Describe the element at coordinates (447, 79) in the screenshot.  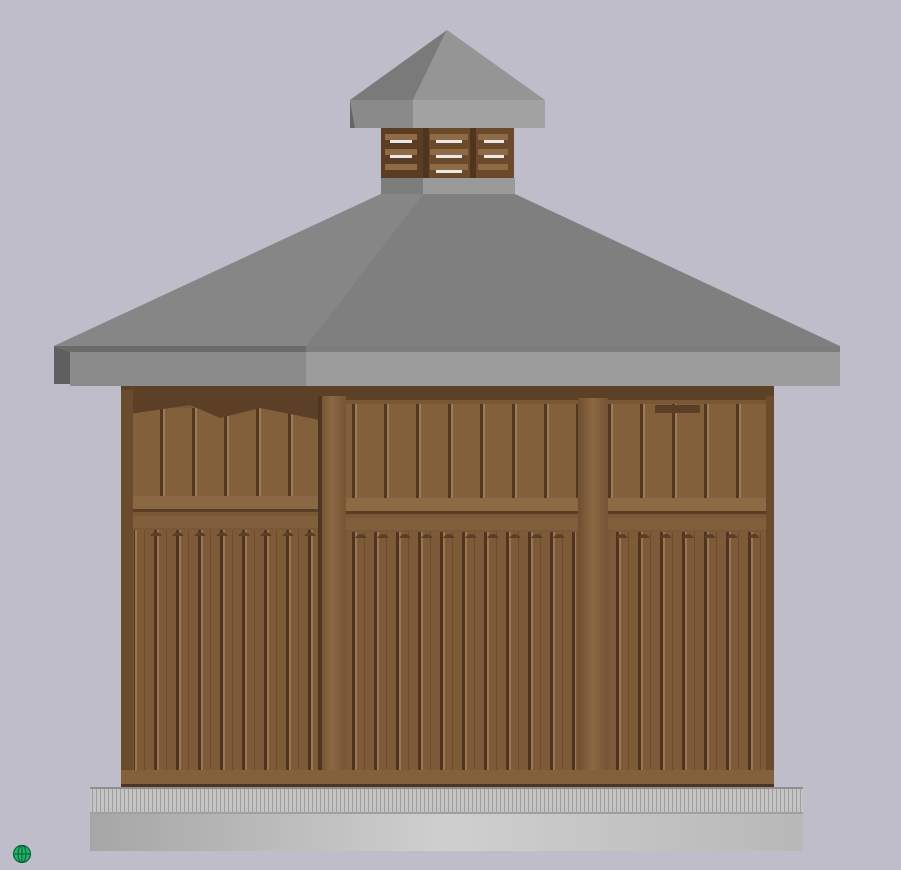
I see `cupola-roof` at that location.